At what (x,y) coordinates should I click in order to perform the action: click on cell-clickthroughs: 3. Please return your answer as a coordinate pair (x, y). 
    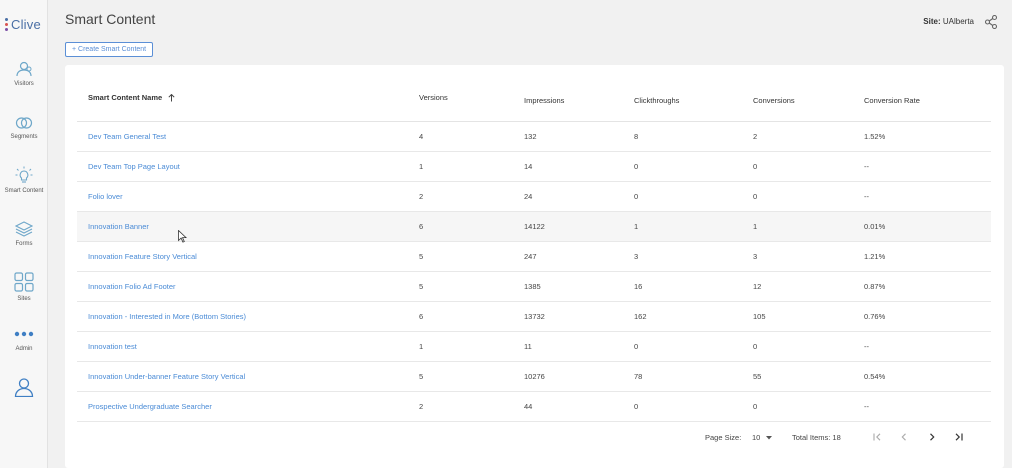
    Looking at the image, I should click on (636, 256).